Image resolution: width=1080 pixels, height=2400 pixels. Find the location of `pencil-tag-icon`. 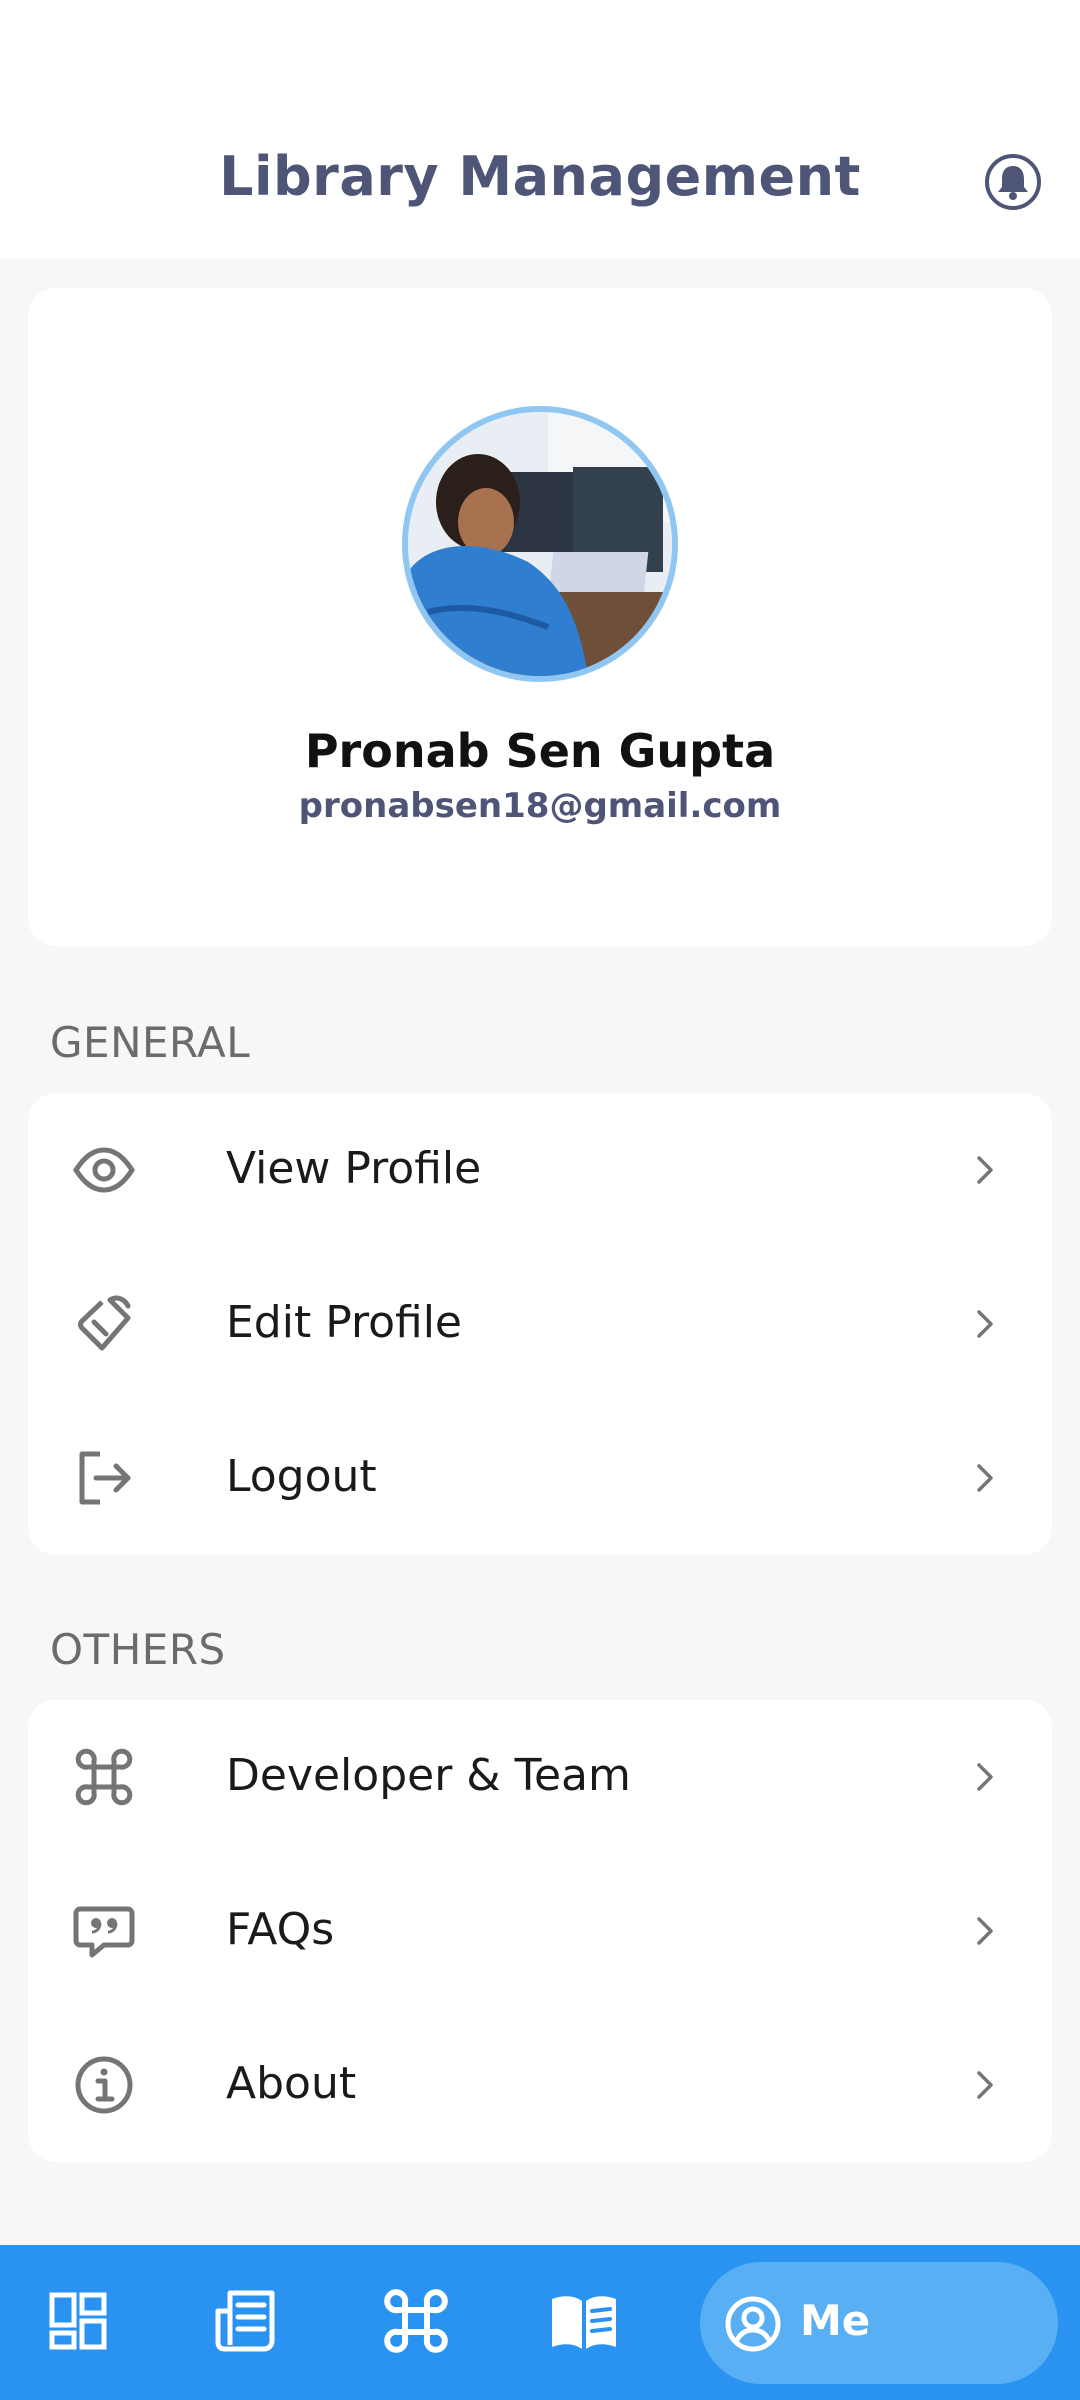

pencil-tag-icon is located at coordinates (104, 1323).